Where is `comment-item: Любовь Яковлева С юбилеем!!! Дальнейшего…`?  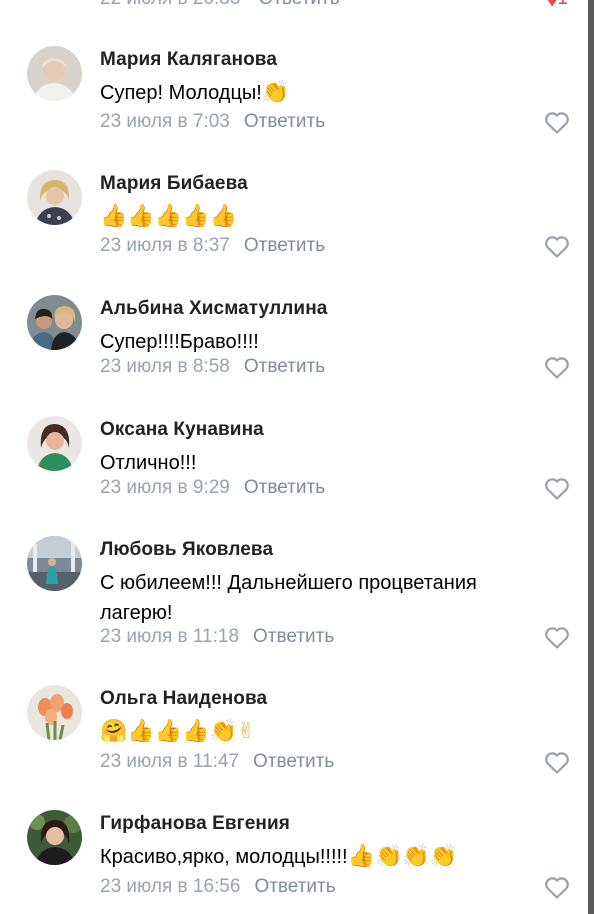
comment-item: Любовь Яковлева С юбилеем!!! Дальнейшего… is located at coordinates (294, 601).